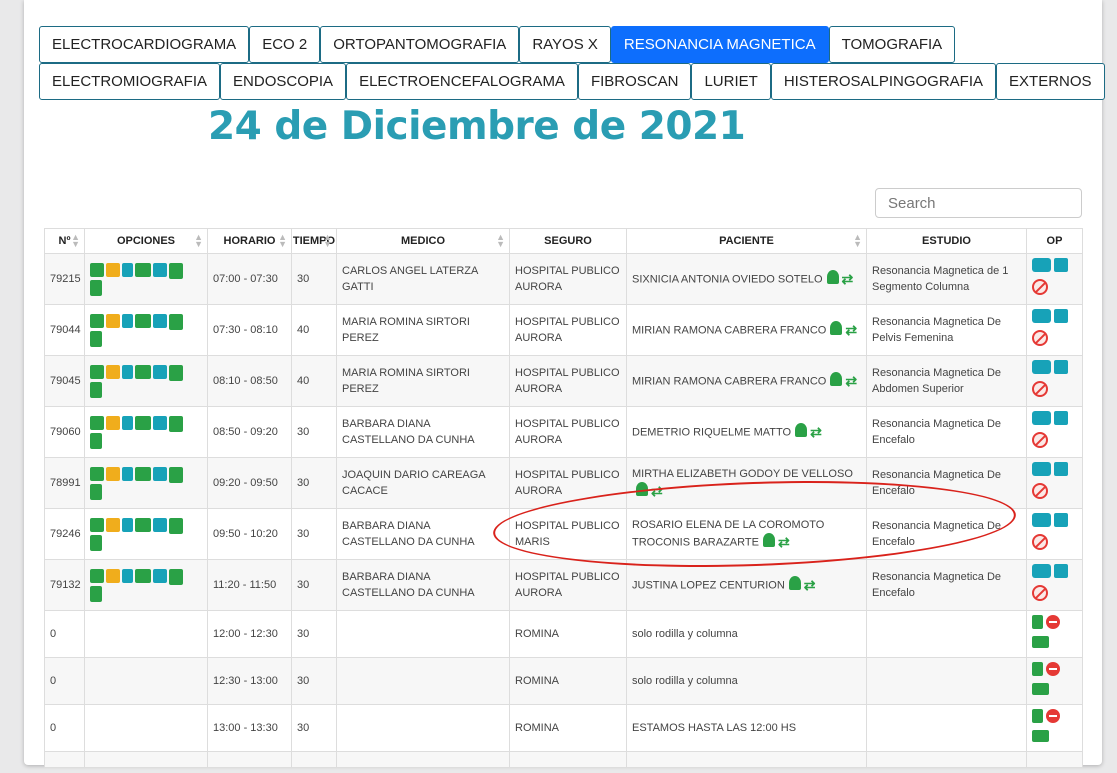 This screenshot has height=773, width=1117. I want to click on col-header-2: HORARIO ▲ ▼, so click(249, 241).